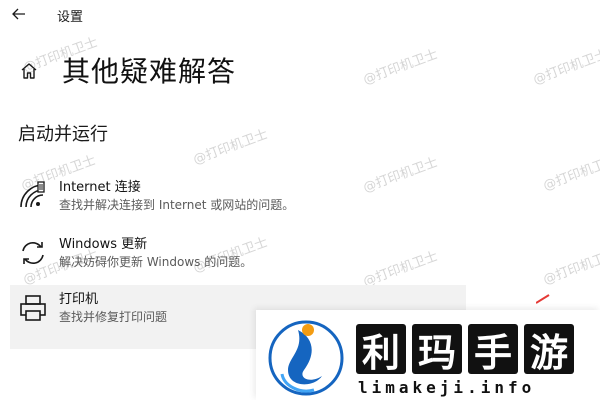 The height and width of the screenshot is (400, 600). What do you see at coordinates (306, 358) in the screenshot?
I see `site-logo` at bounding box center [306, 358].